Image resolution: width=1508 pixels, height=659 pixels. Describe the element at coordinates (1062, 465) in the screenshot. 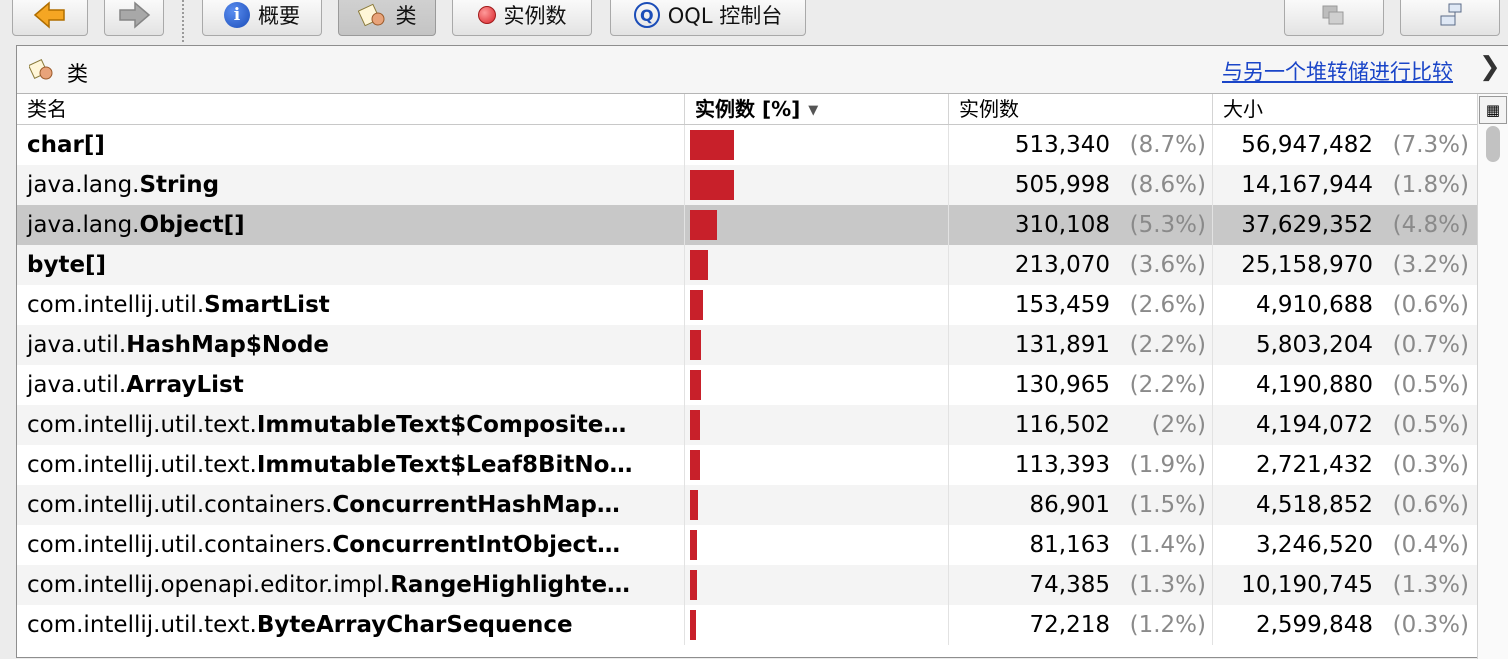

I see `instance-count: 113,393` at that location.